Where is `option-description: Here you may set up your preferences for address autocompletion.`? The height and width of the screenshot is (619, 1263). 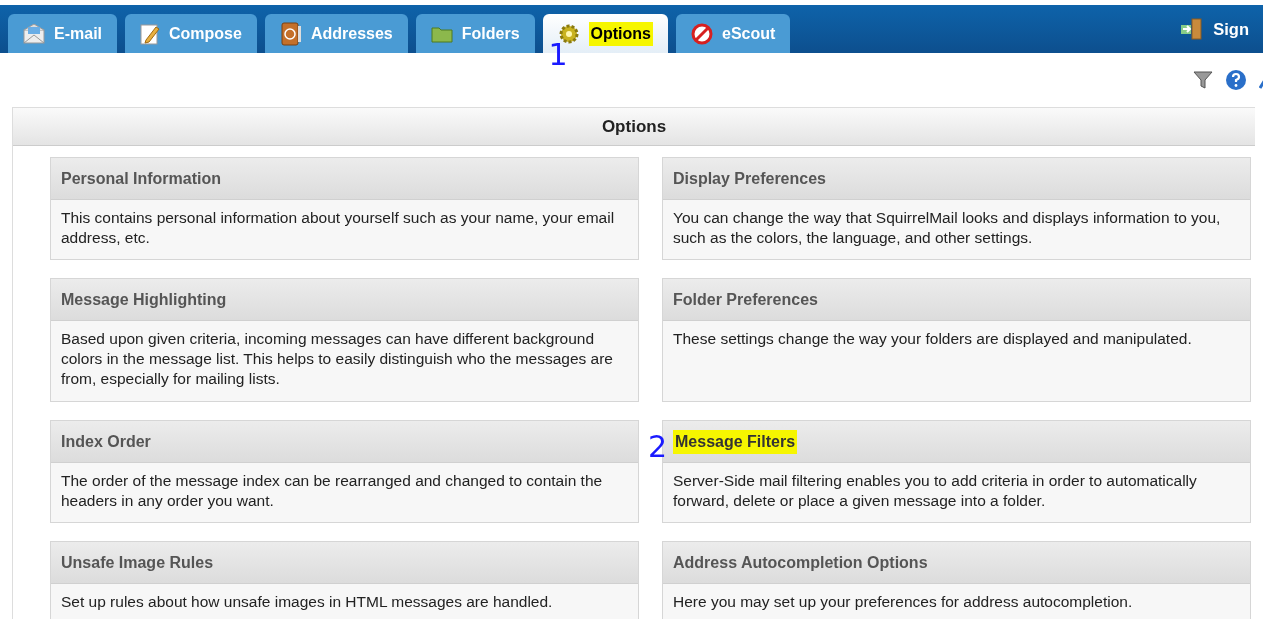 option-description: Here you may set up your preferences for address autocompletion. is located at coordinates (903, 602).